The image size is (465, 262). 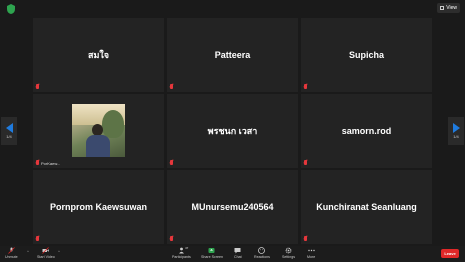 What do you see at coordinates (288, 250) in the screenshot?
I see `gear-icon` at bounding box center [288, 250].